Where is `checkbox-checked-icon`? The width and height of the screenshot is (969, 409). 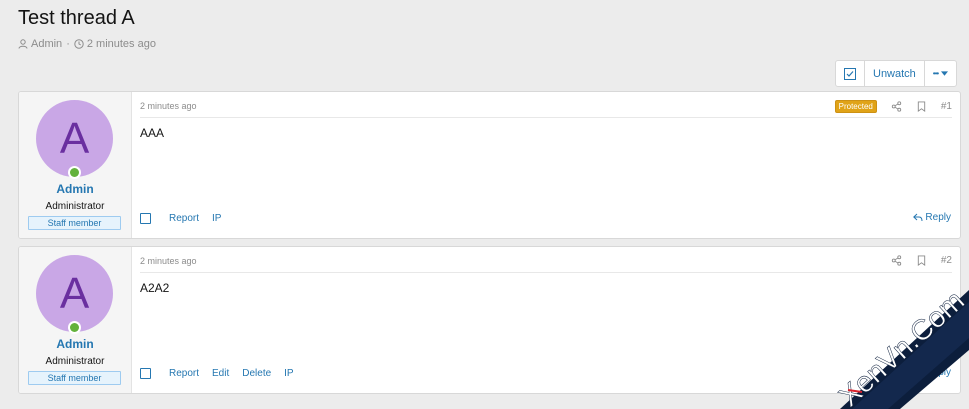
checkbox-checked-icon is located at coordinates (850, 73).